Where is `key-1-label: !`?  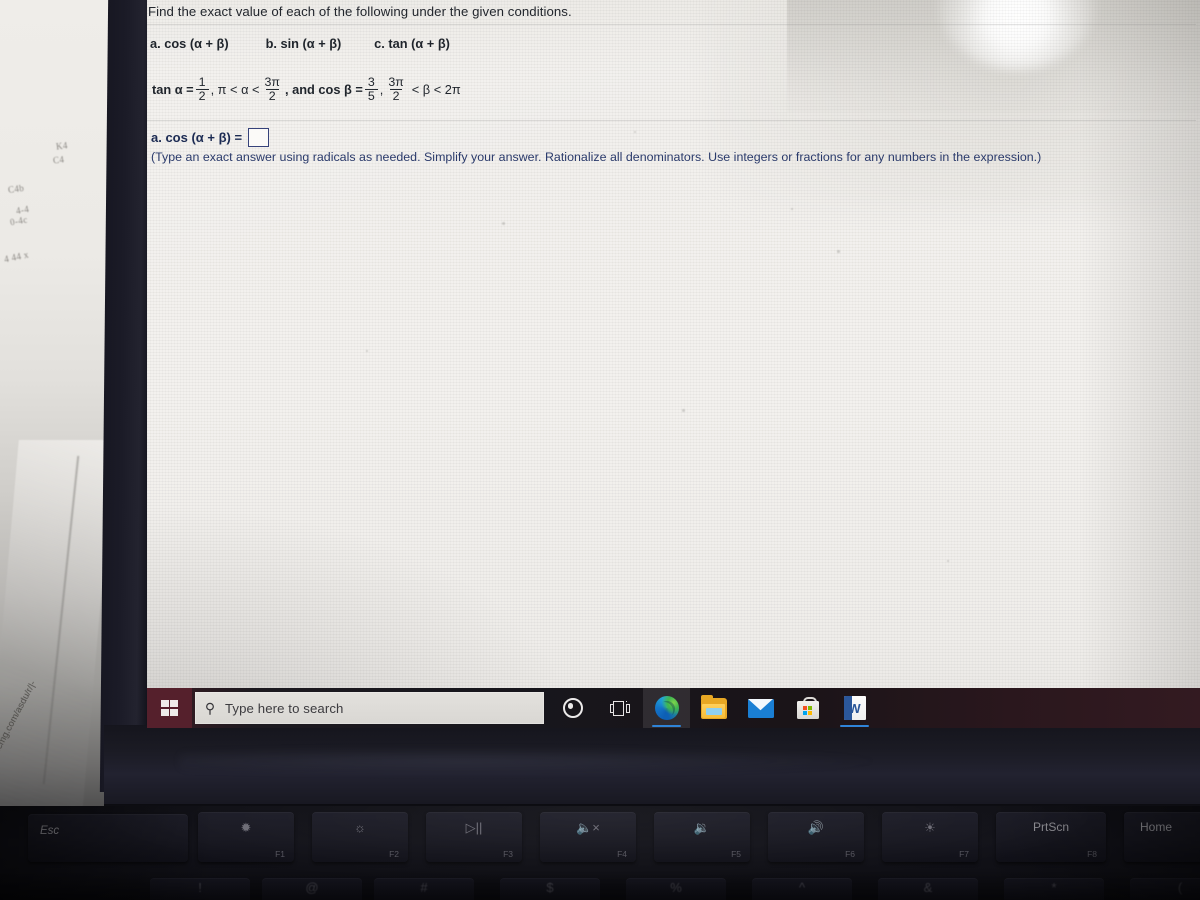 key-1-label: ! is located at coordinates (200, 887).